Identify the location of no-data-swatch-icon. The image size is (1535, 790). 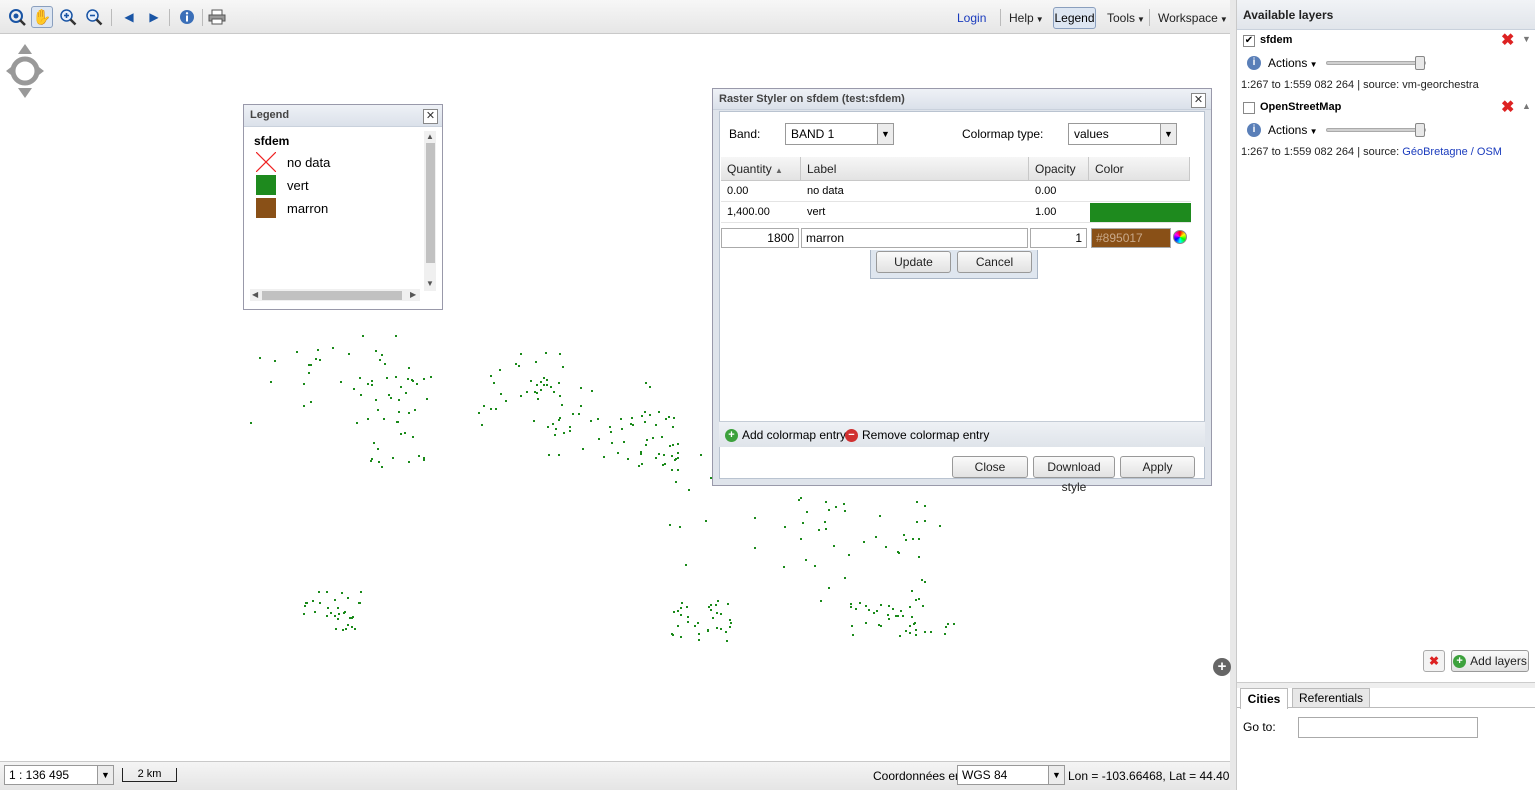
(266, 162).